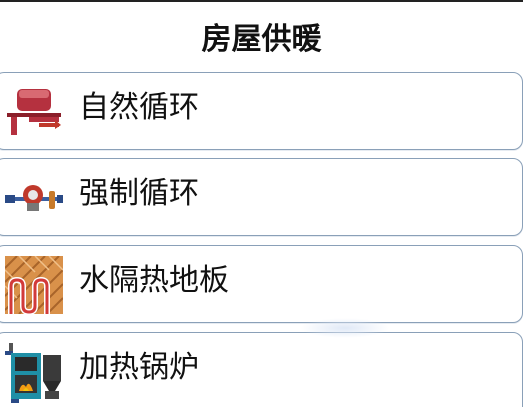  Describe the element at coordinates (154, 280) in the screenshot. I see `menu-item-label: 水隔热地板` at that location.